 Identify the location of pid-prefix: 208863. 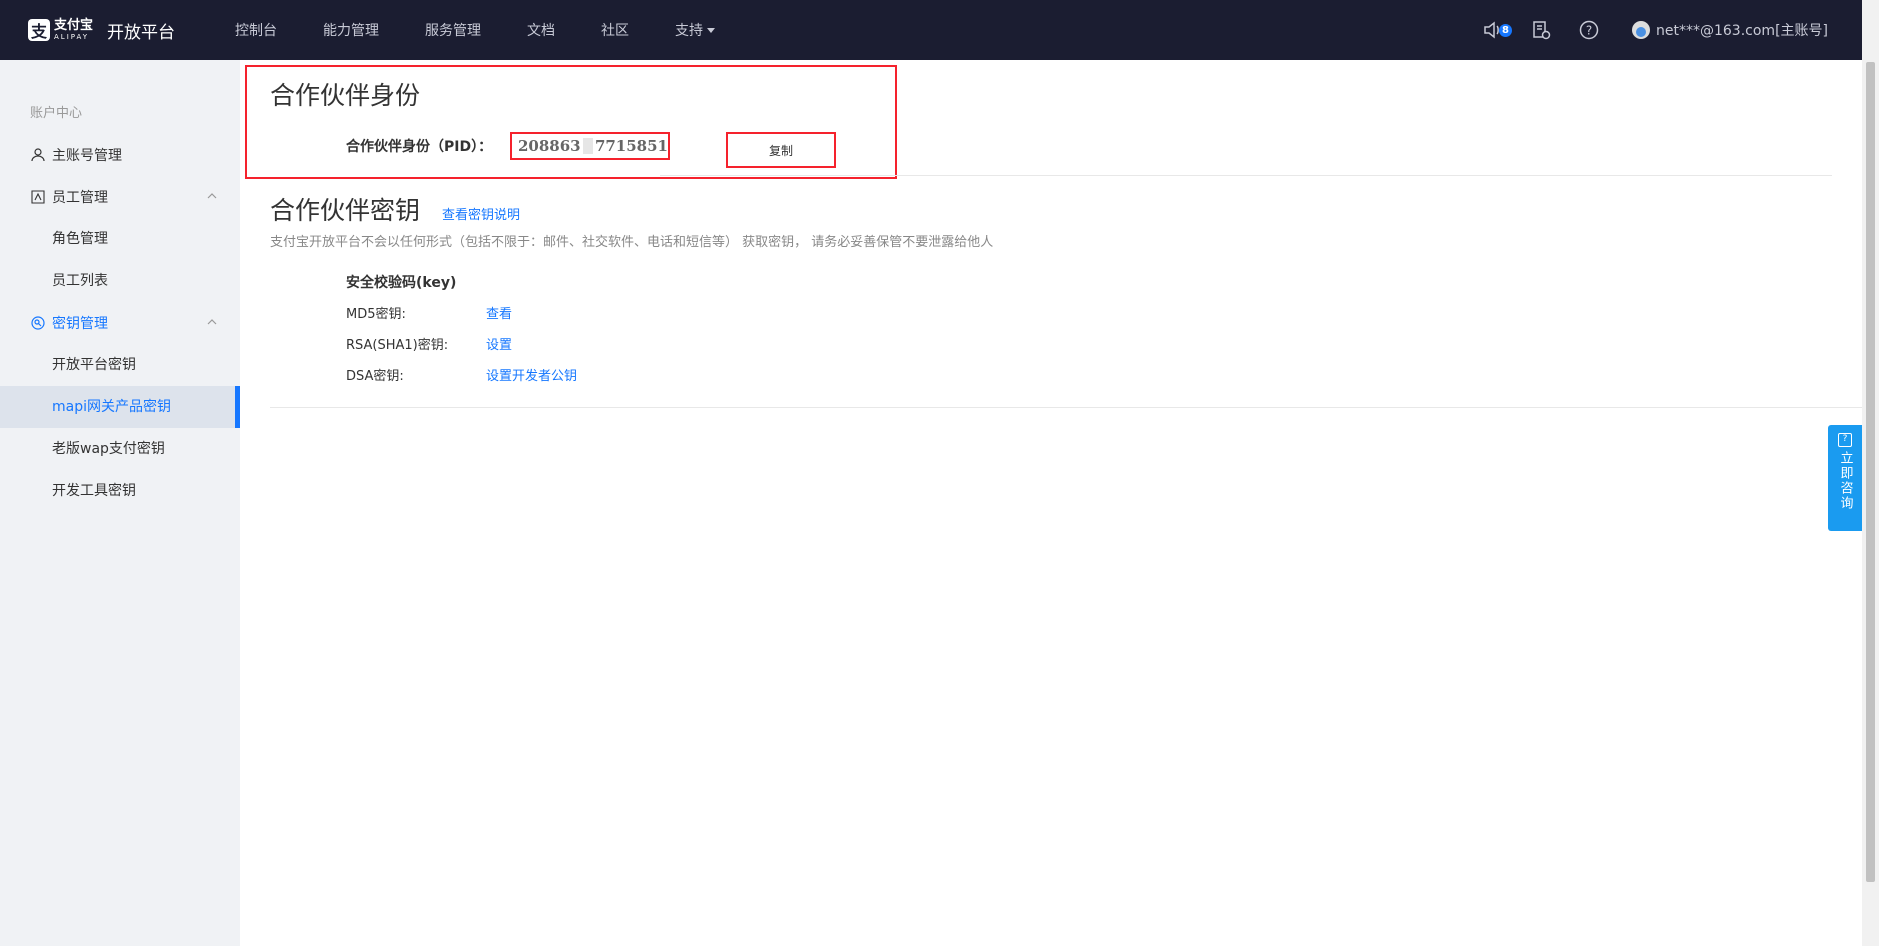
(549, 146).